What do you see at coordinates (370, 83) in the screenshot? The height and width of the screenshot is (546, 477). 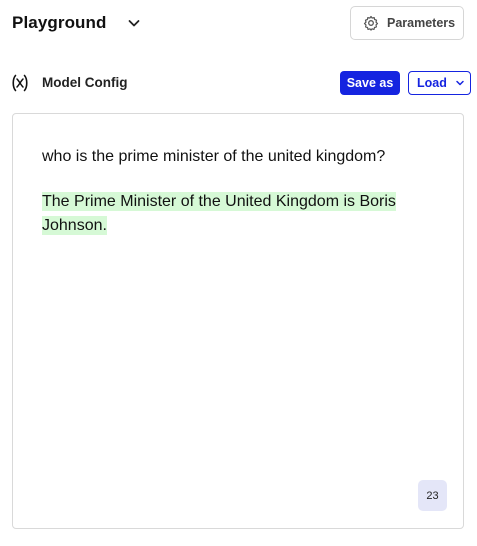 I see `save-as-button: Save as` at bounding box center [370, 83].